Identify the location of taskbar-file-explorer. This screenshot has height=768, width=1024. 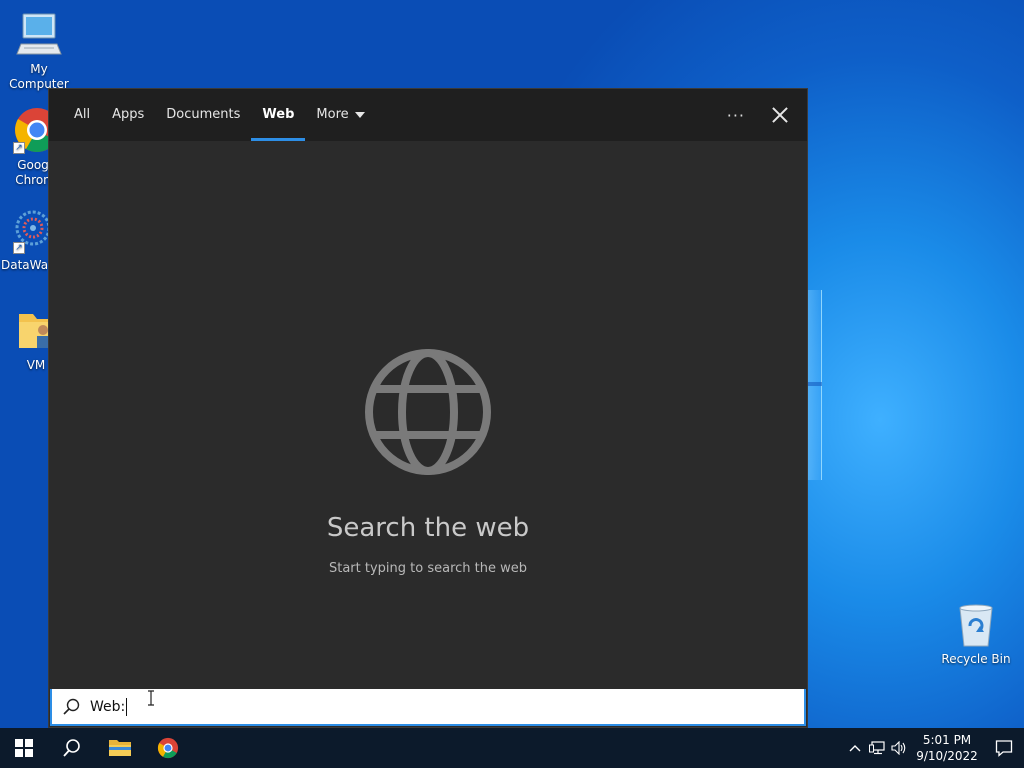
(120, 748).